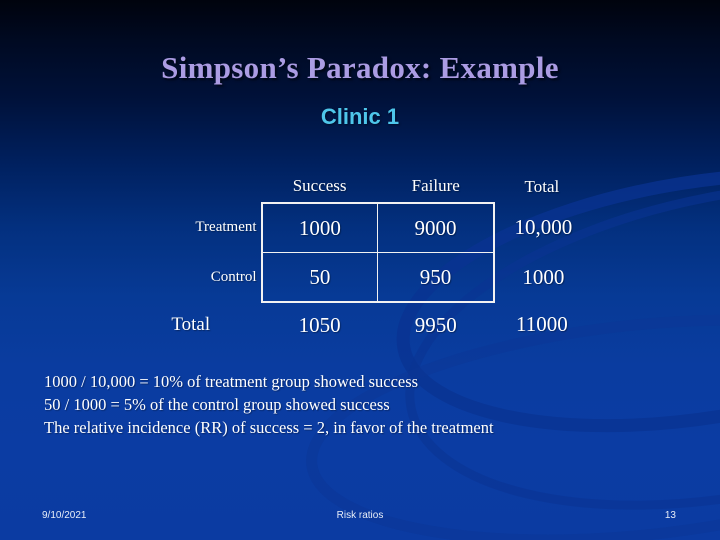 The width and height of the screenshot is (720, 540). What do you see at coordinates (319, 185) in the screenshot?
I see `column-header-success: Success` at bounding box center [319, 185].